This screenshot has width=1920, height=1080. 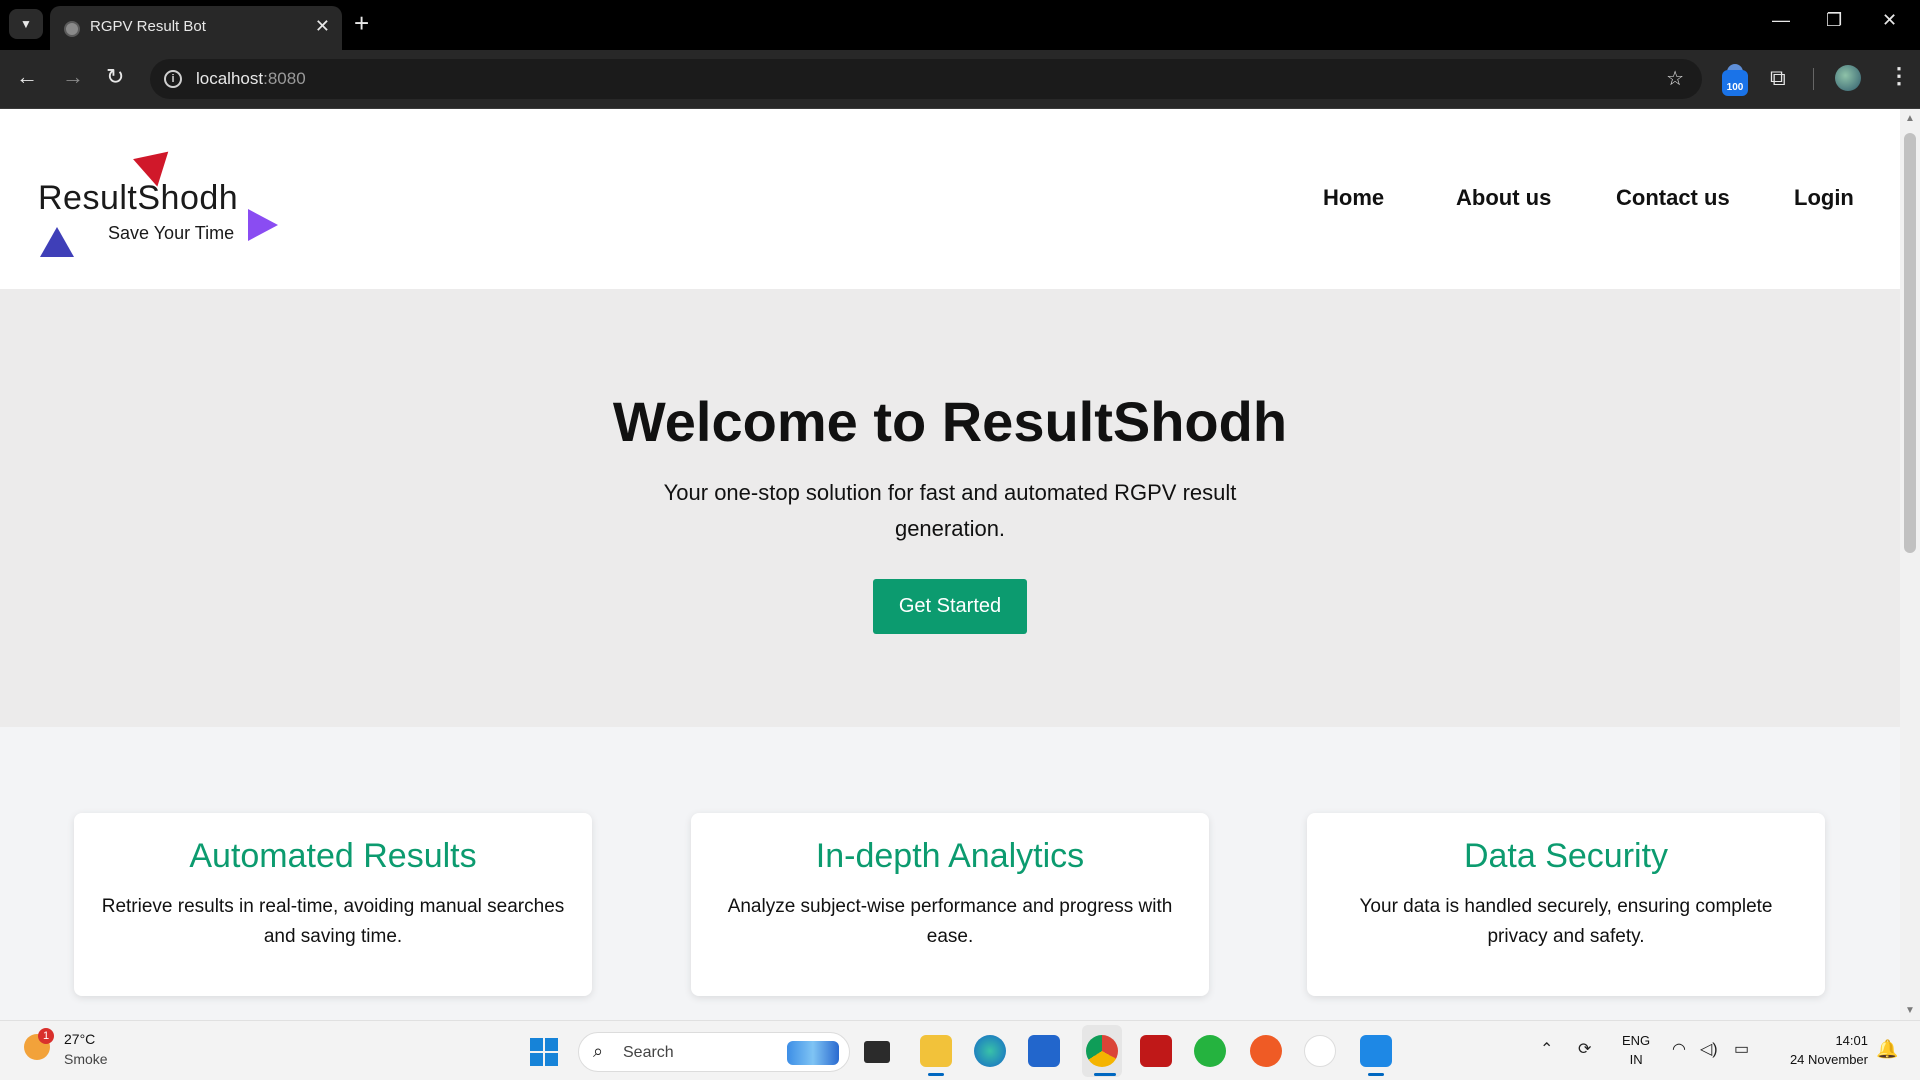 I want to click on scrollbar-thumb, so click(x=1910, y=343).